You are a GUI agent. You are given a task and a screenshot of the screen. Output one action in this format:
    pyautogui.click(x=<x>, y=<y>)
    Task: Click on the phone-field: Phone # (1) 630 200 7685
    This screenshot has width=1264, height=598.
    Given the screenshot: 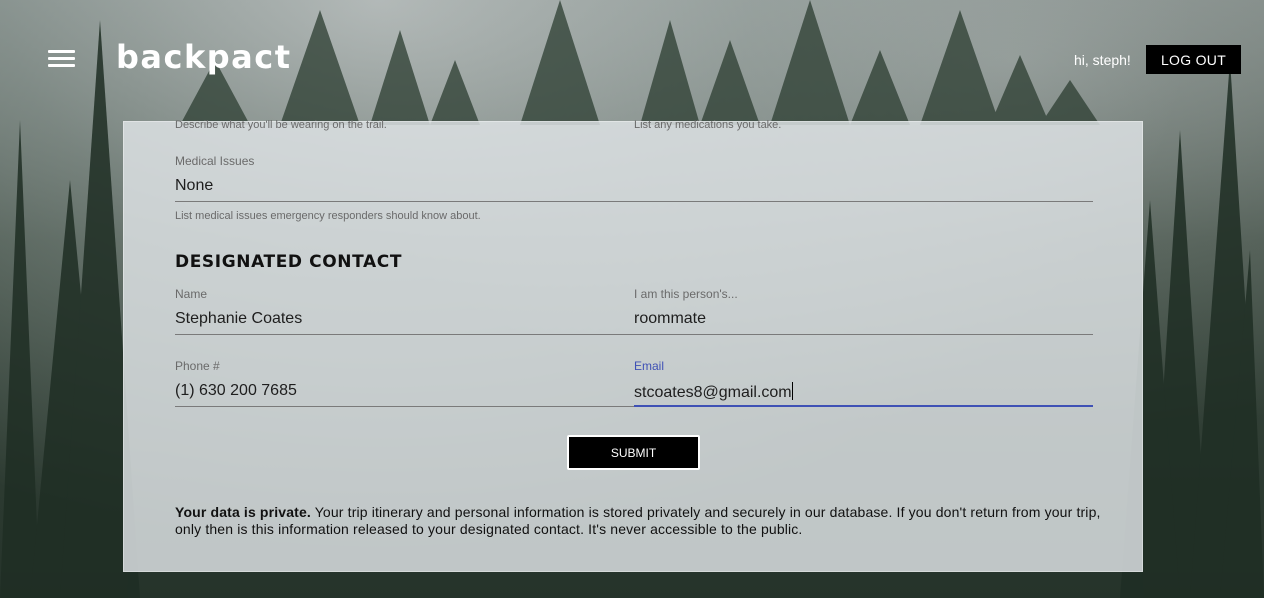 What is the action you would take?
    pyautogui.click(x=404, y=384)
    